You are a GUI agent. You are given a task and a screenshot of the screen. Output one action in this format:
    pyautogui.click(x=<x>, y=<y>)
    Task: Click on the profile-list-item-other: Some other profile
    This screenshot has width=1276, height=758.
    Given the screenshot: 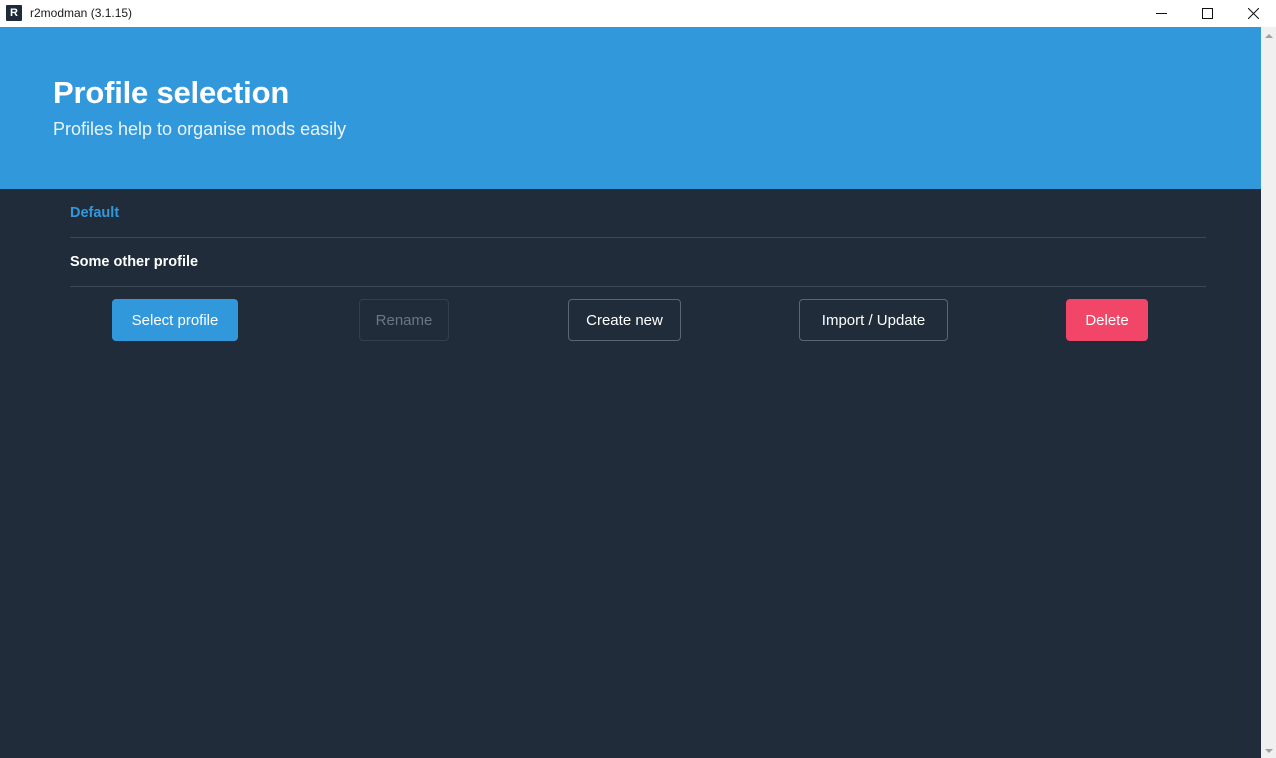 What is the action you would take?
    pyautogui.click(x=638, y=262)
    